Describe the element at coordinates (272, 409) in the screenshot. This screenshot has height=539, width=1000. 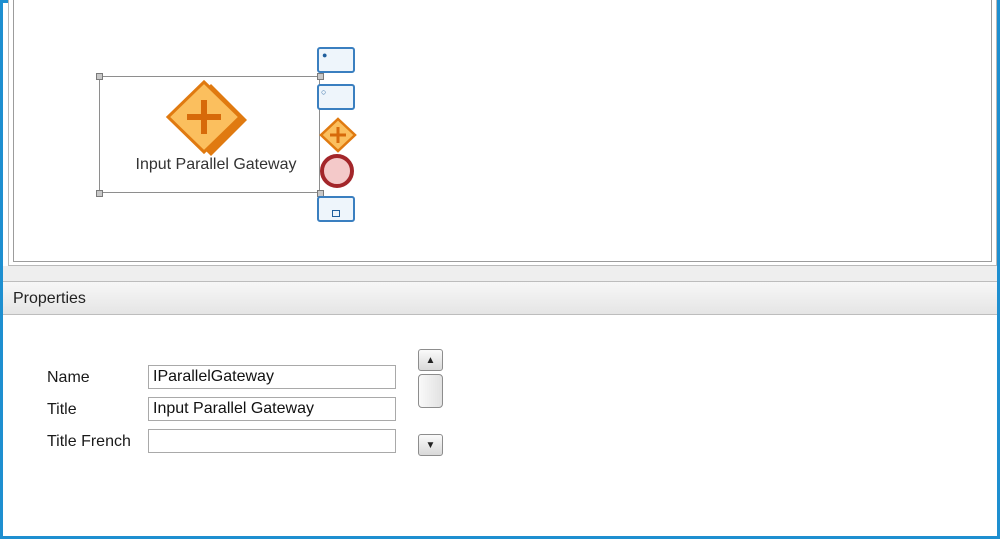
I see `title-input` at that location.